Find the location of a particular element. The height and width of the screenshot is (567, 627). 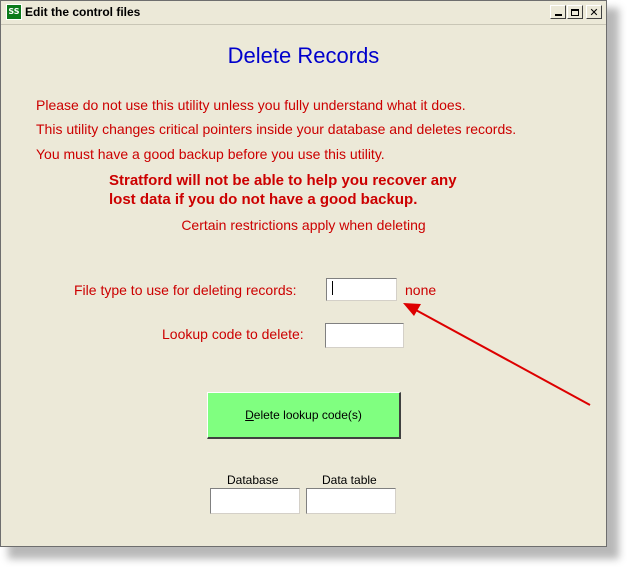

annotation-arrow is located at coordinates (497, 354).